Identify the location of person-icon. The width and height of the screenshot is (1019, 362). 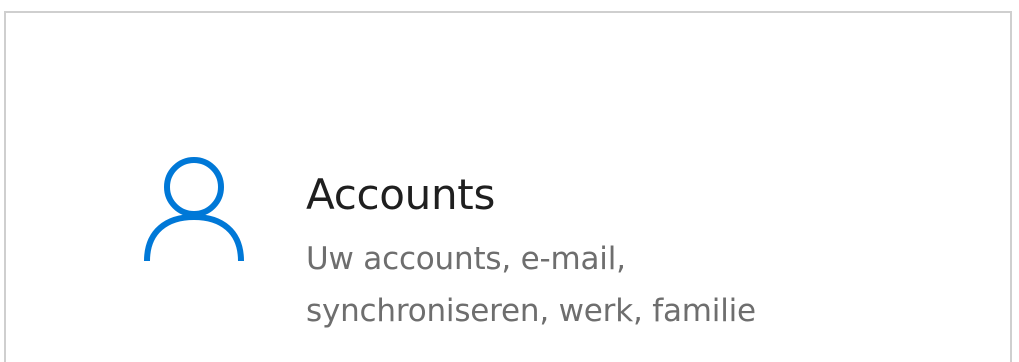
(194, 209).